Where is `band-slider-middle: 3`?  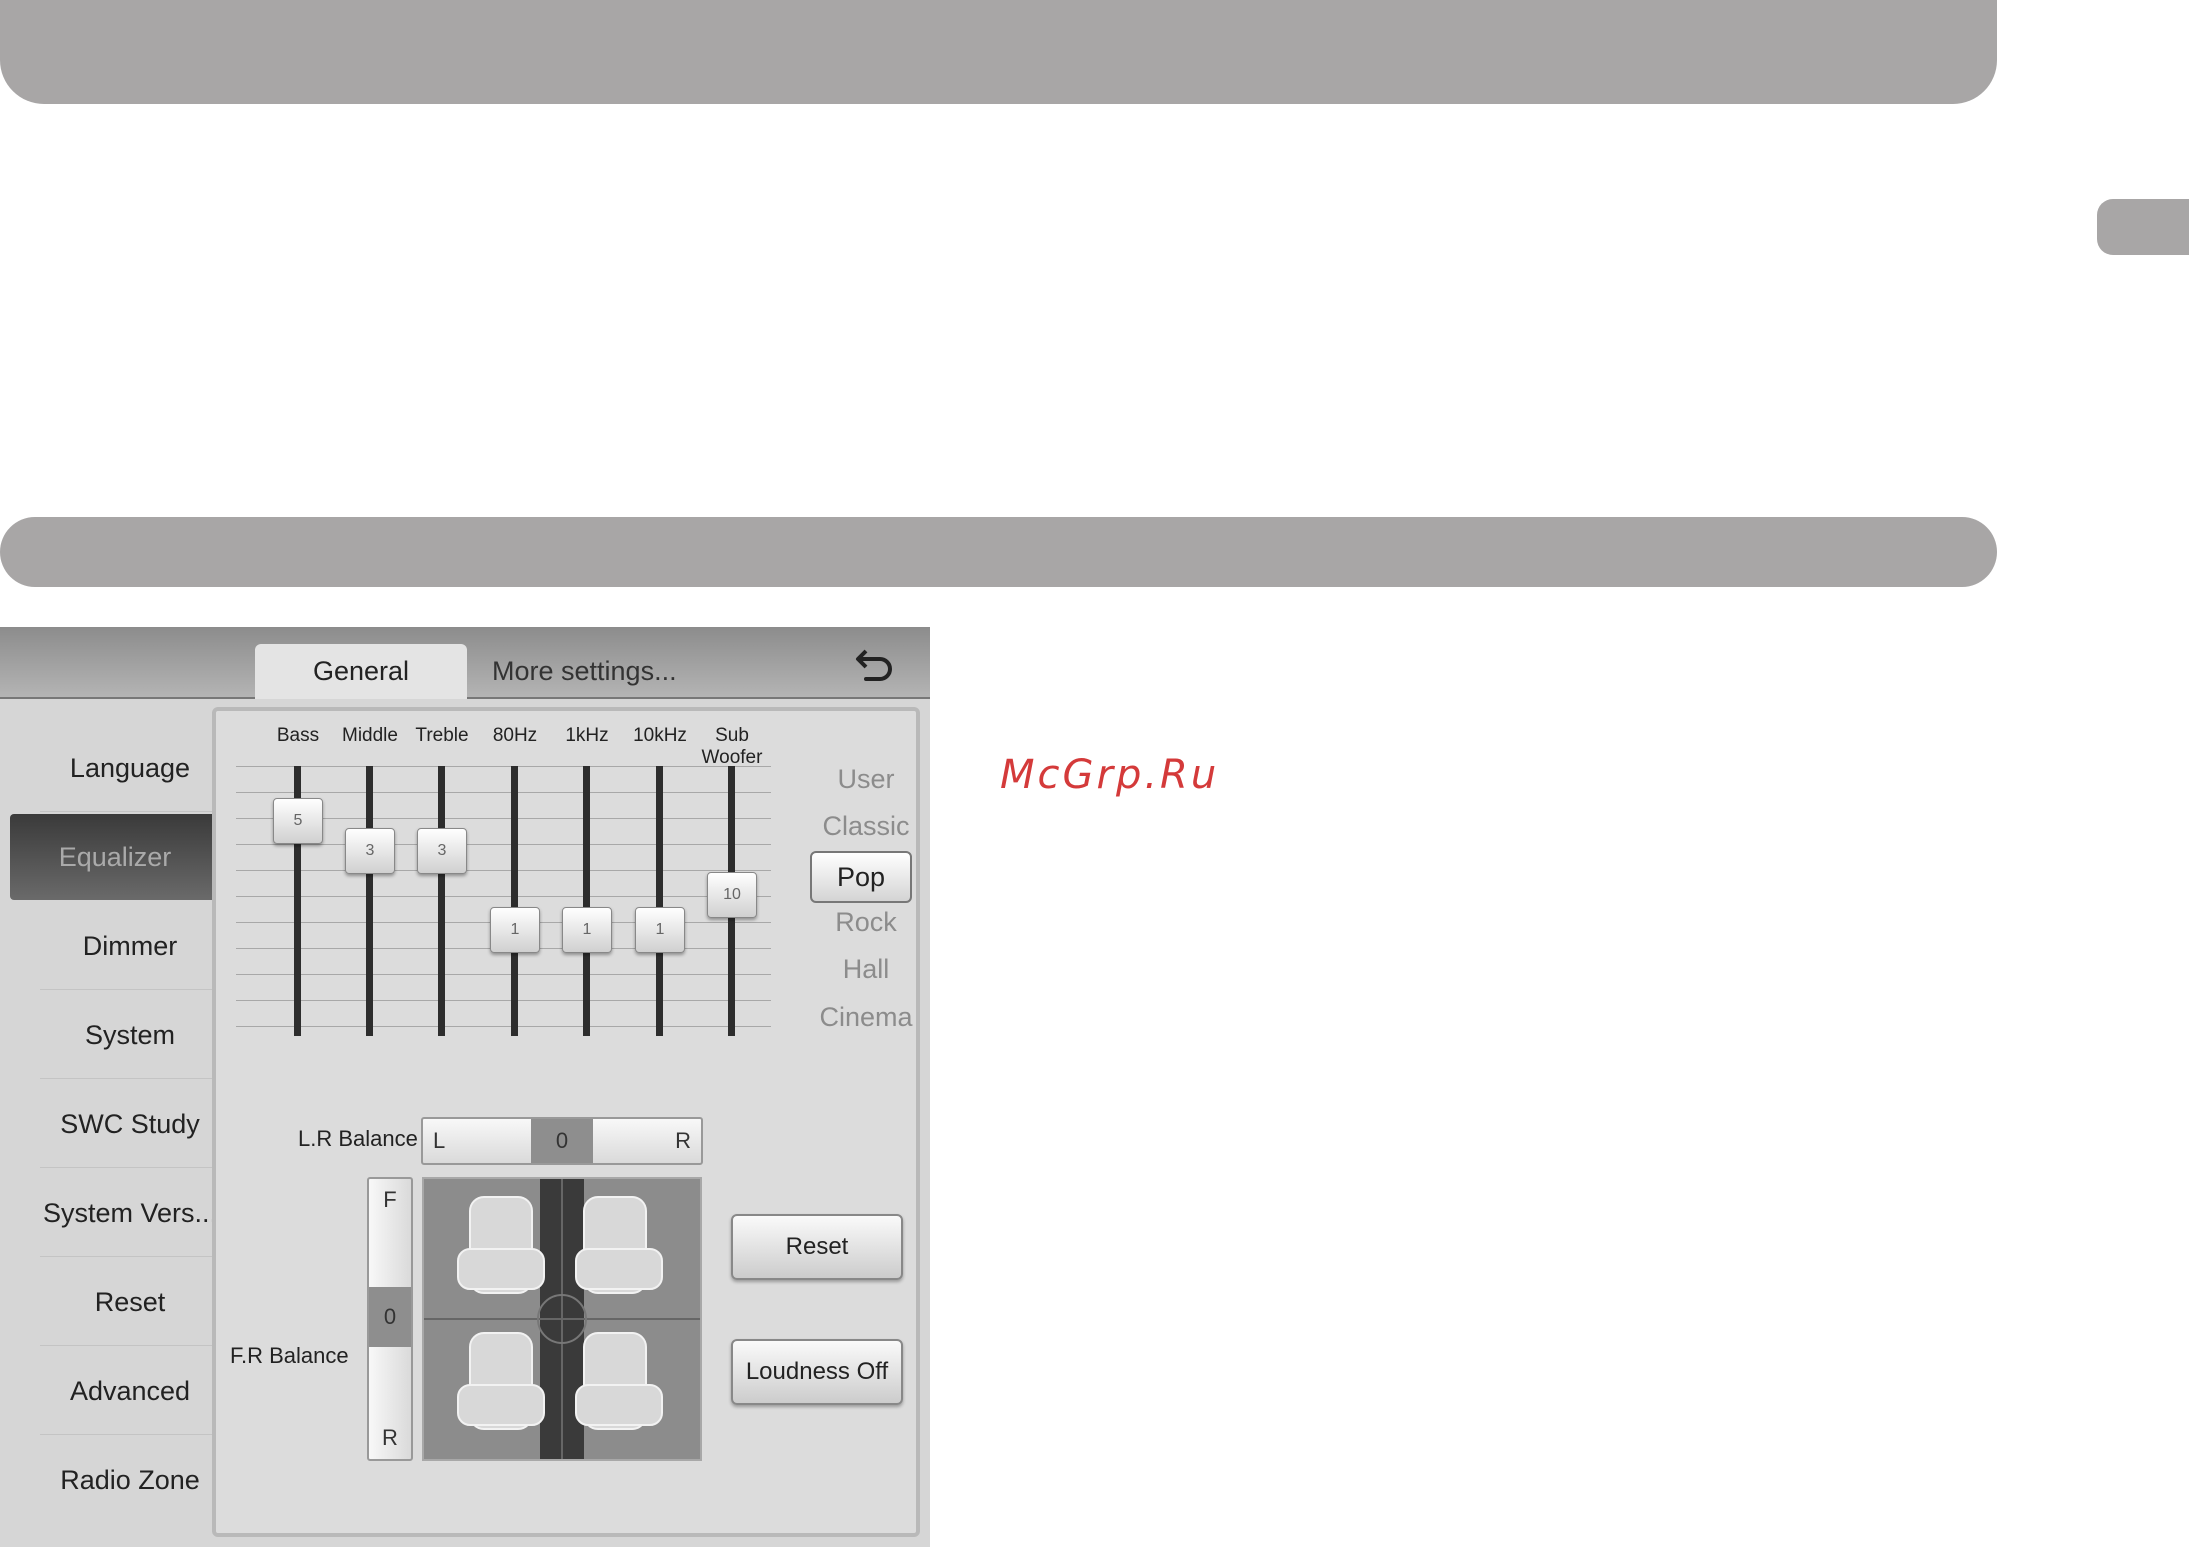
band-slider-middle: 3 is located at coordinates (370, 851).